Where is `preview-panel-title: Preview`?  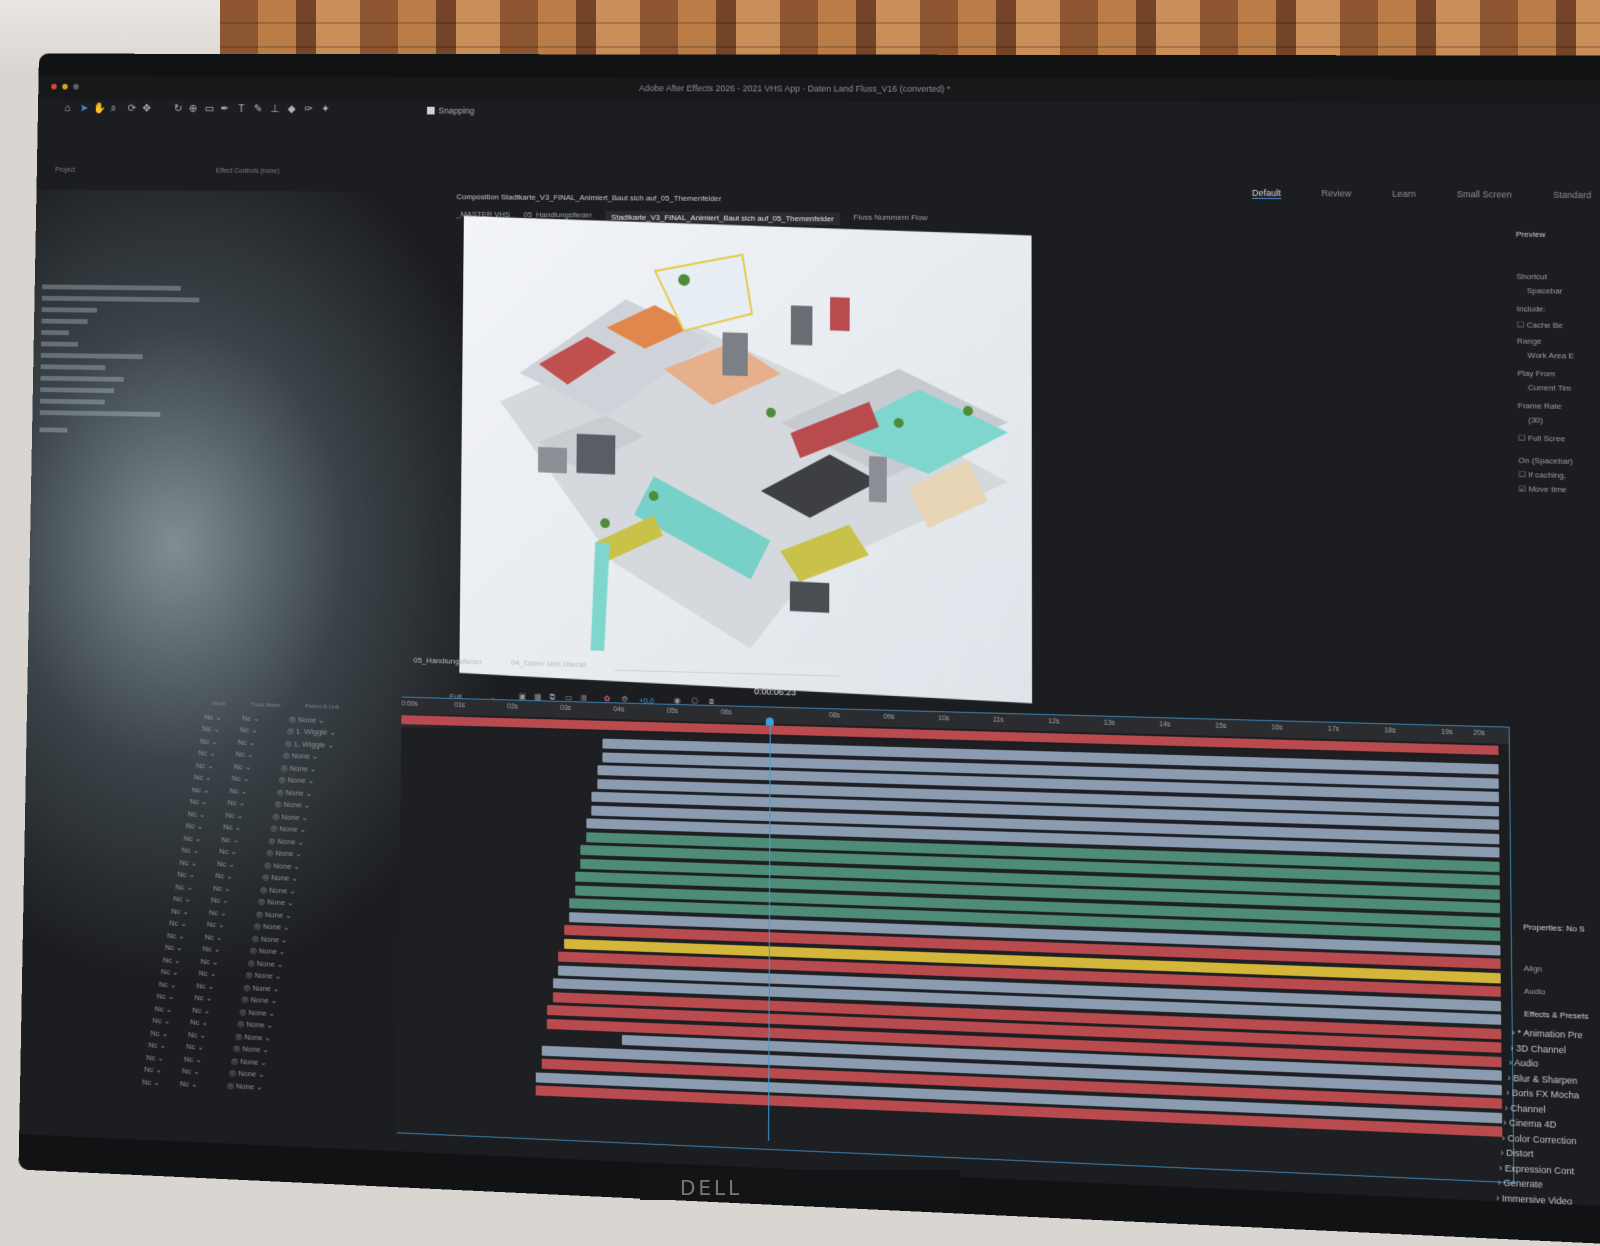
preview-panel-title: Preview is located at coordinates (1531, 234).